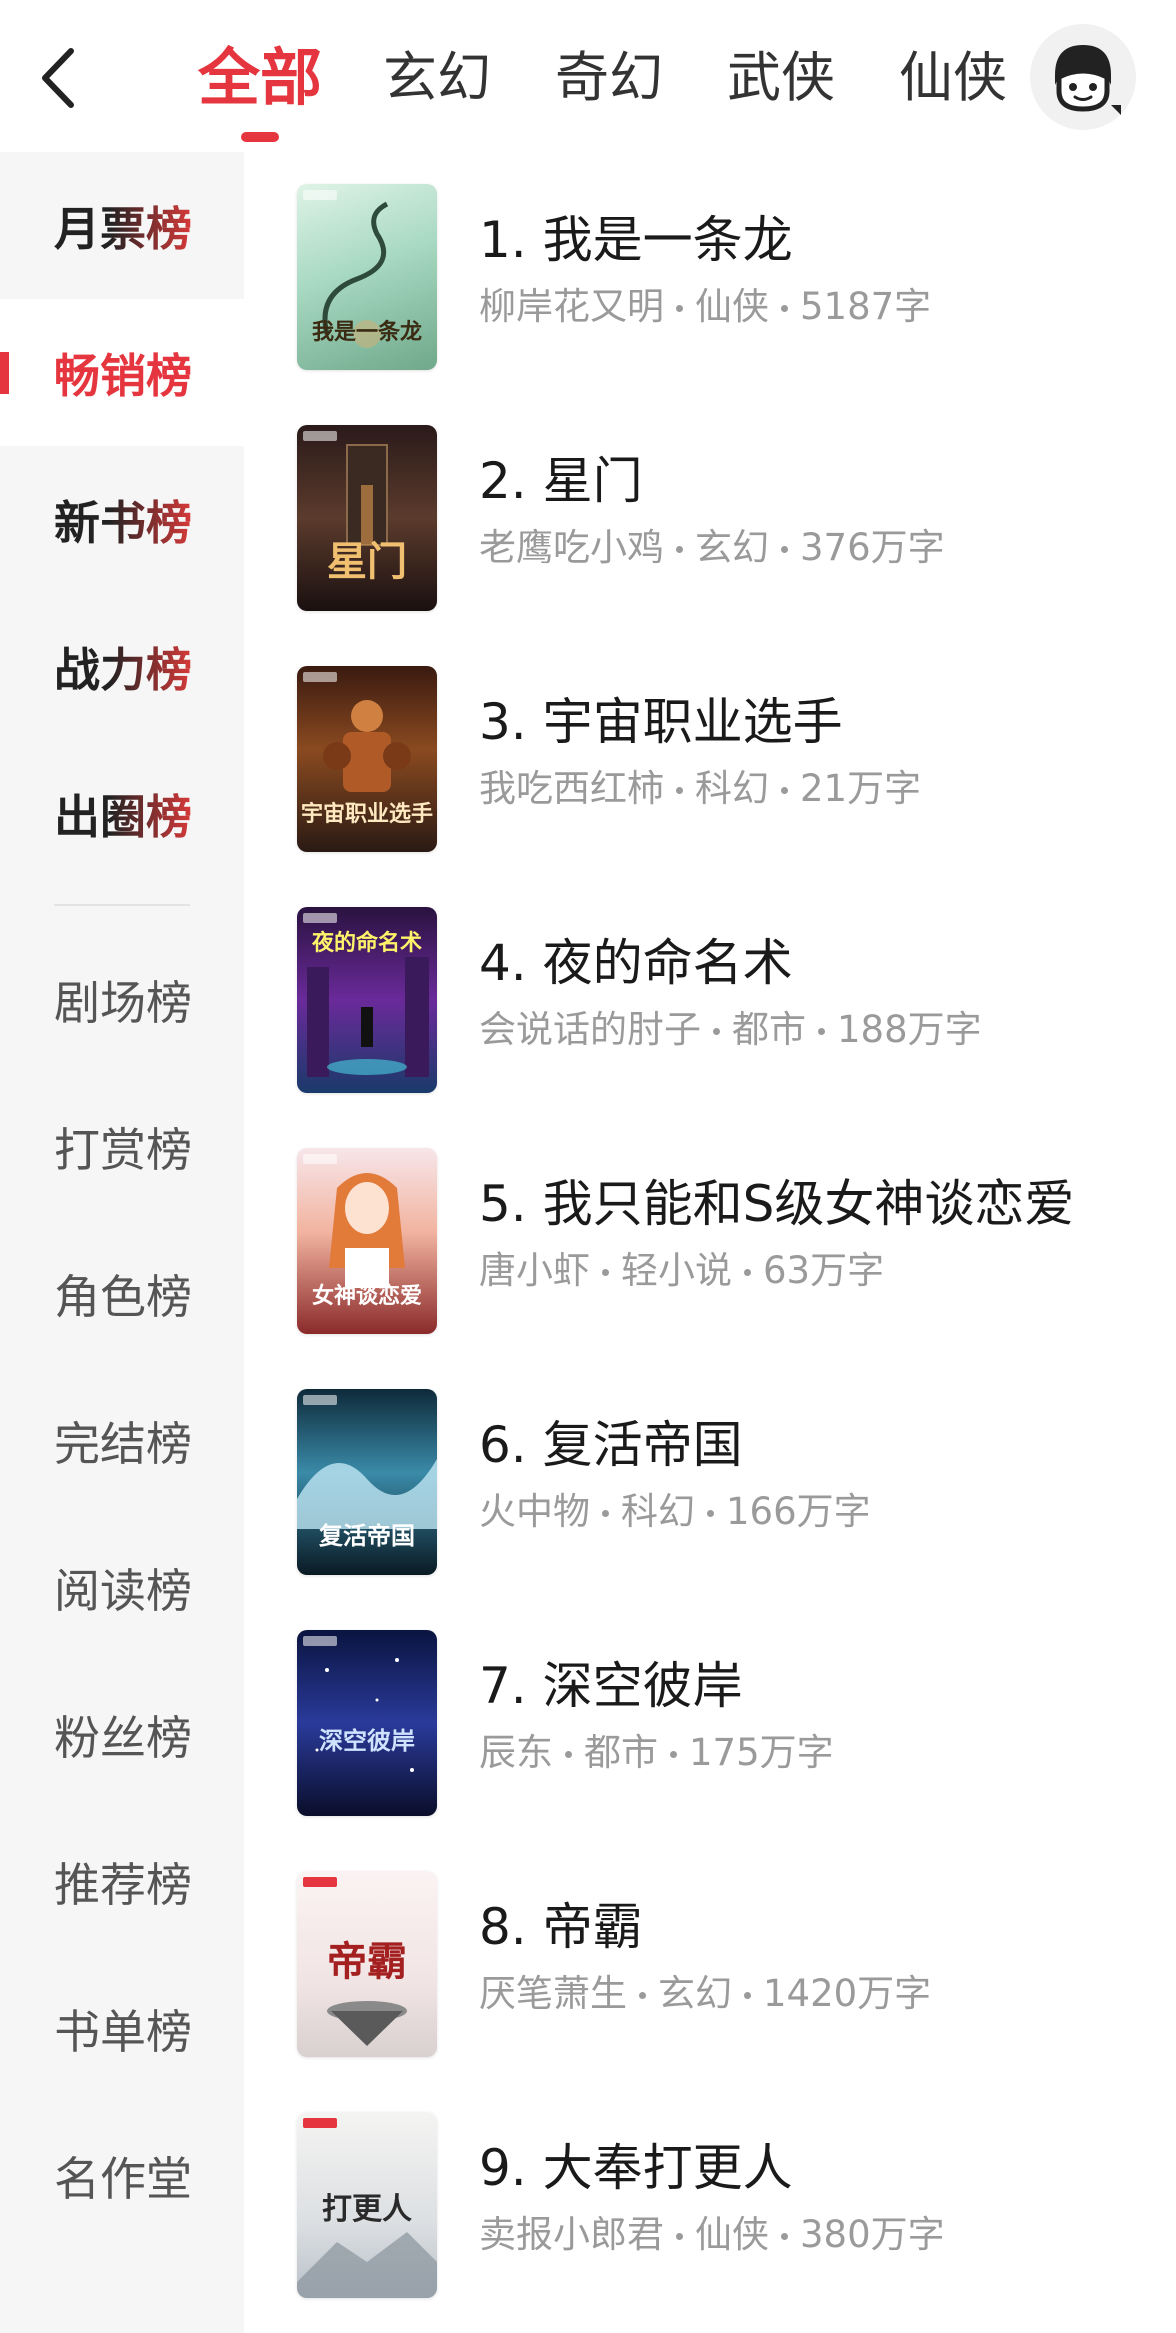 This screenshot has width=1176, height=2333. I want to click on sidebar-divider, so click(122, 905).